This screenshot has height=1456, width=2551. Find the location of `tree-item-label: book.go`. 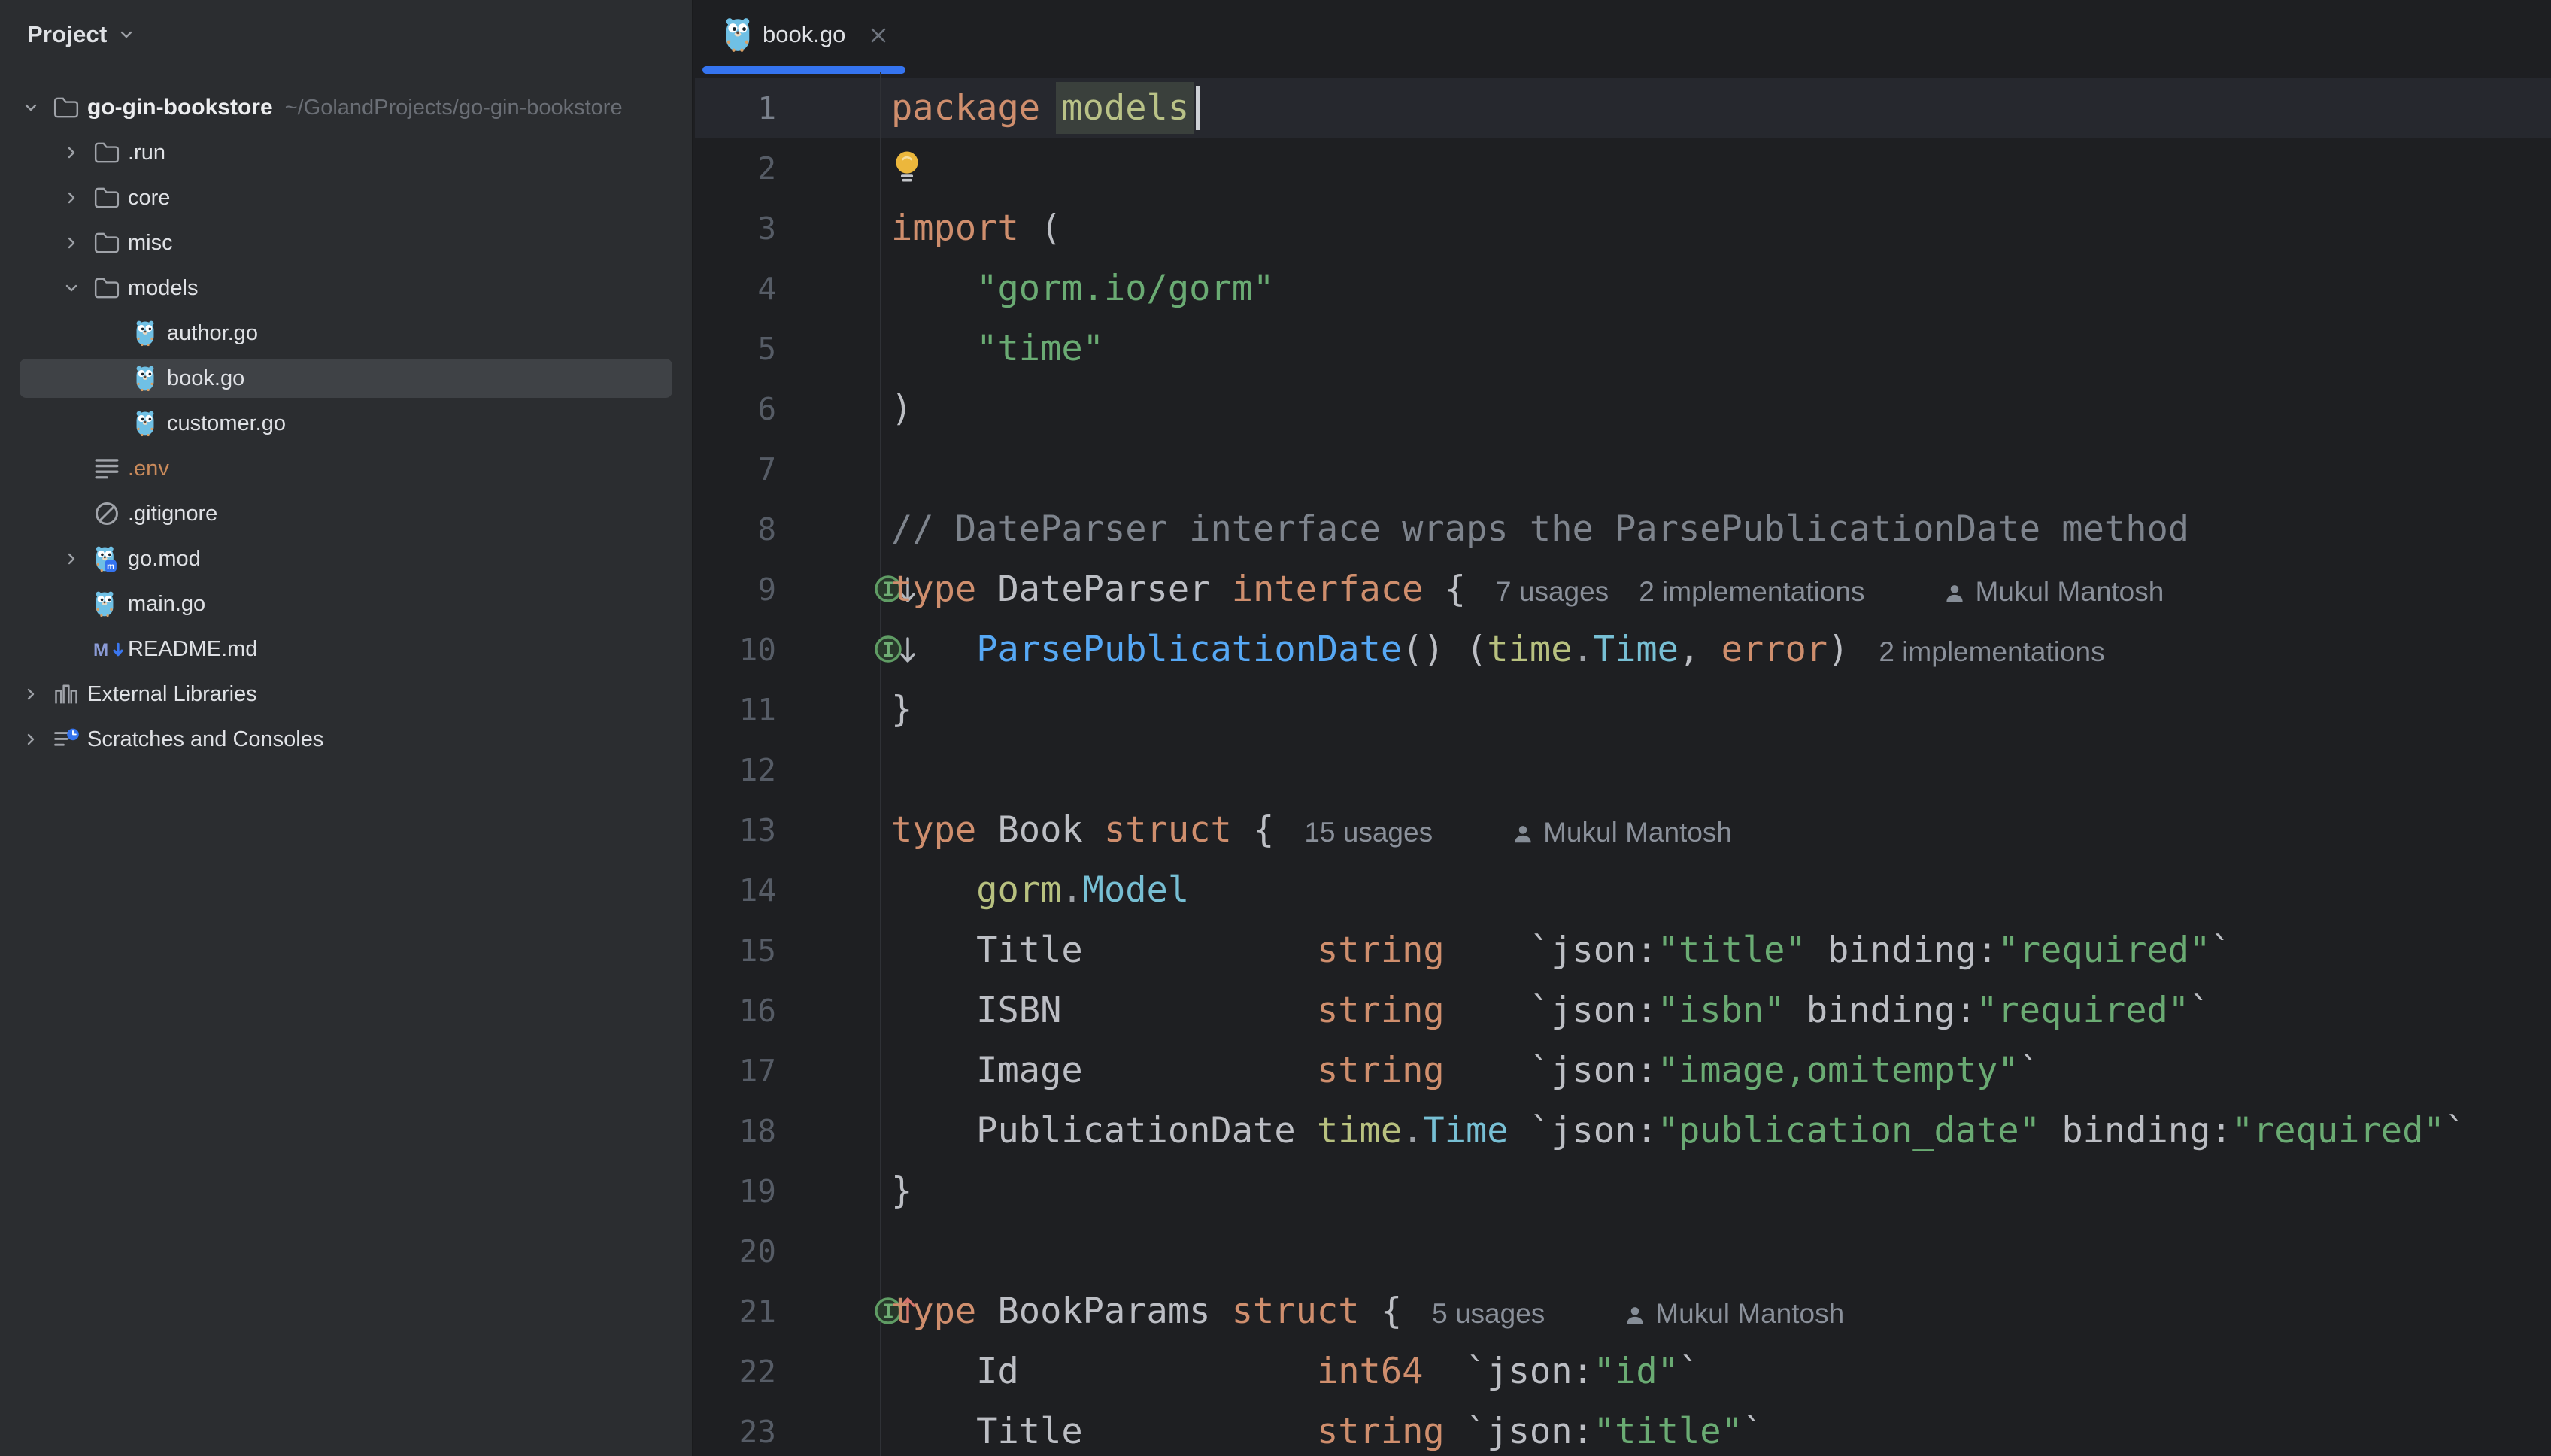

tree-item-label: book.go is located at coordinates (206, 378).